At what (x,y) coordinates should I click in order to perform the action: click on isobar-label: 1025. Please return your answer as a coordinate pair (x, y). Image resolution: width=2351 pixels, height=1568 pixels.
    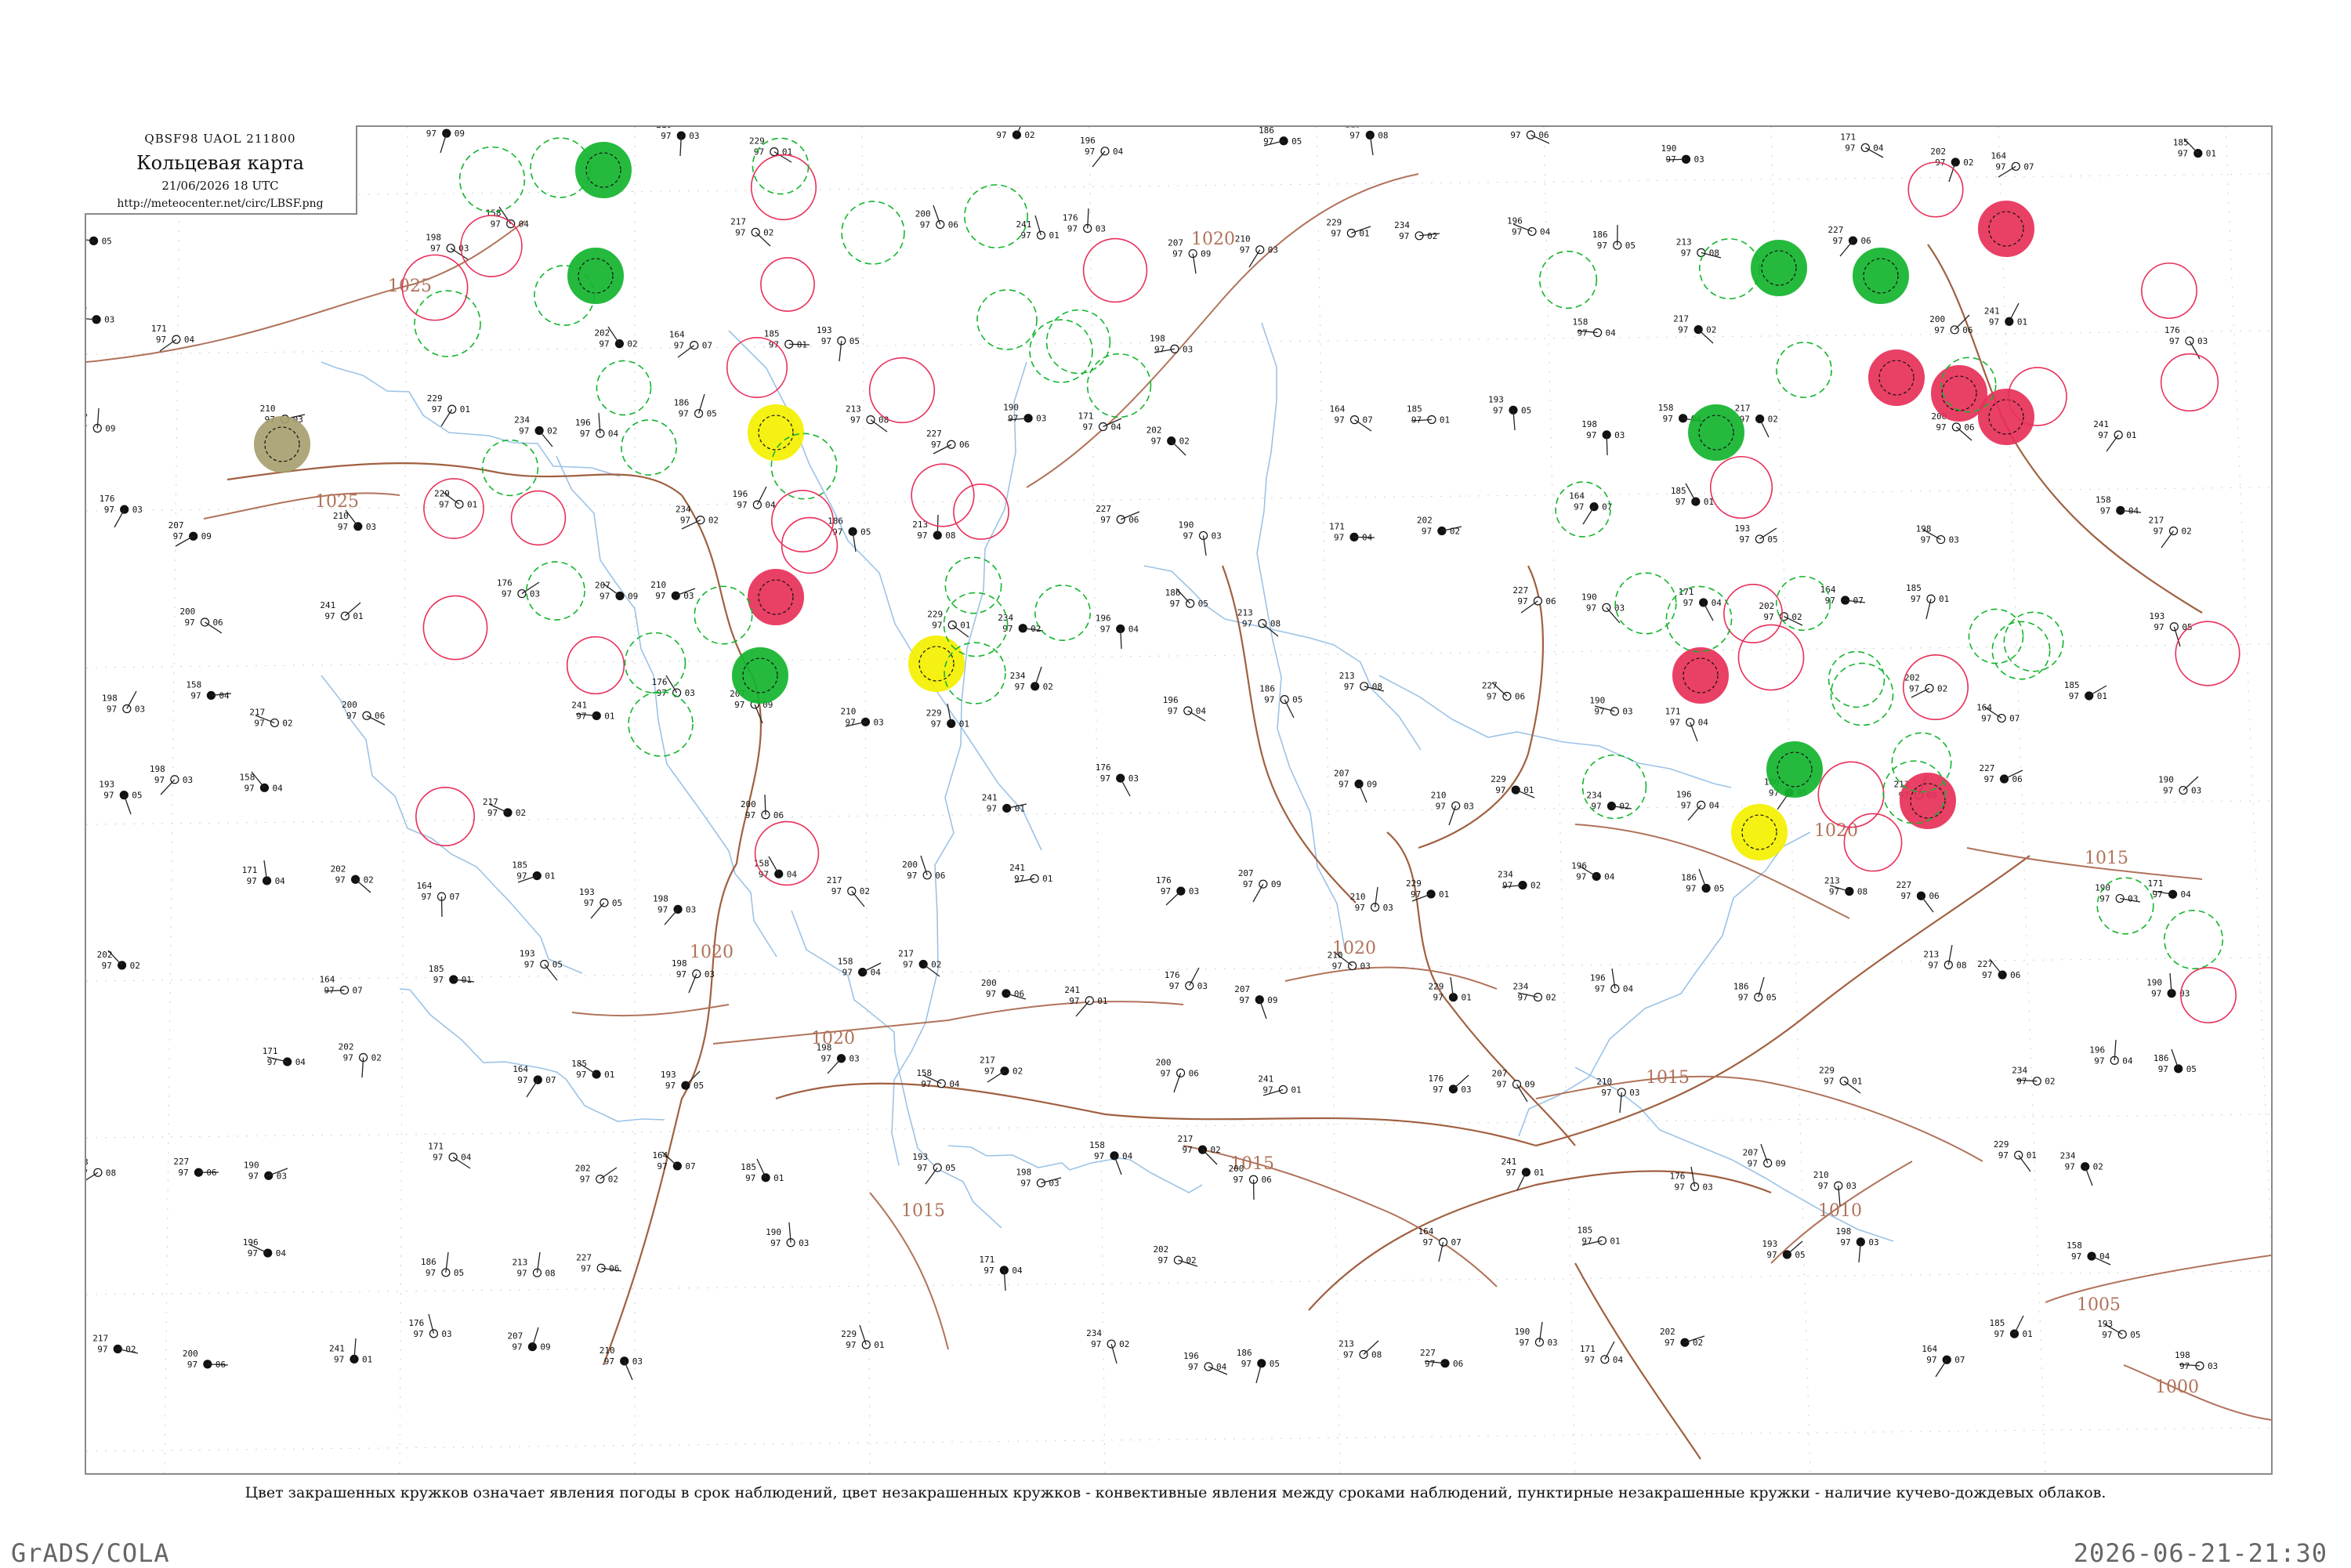
    Looking at the image, I should click on (410, 286).